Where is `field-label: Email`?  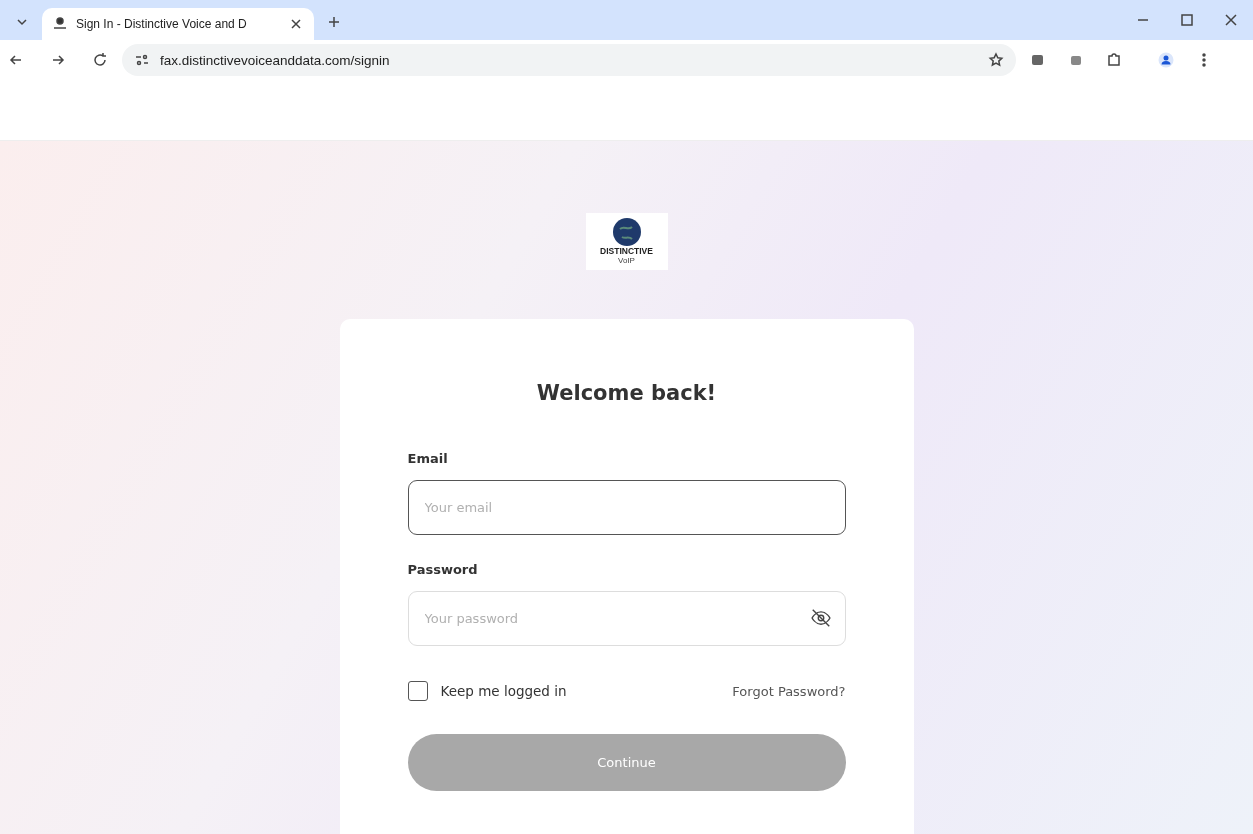
field-label: Email is located at coordinates (428, 458).